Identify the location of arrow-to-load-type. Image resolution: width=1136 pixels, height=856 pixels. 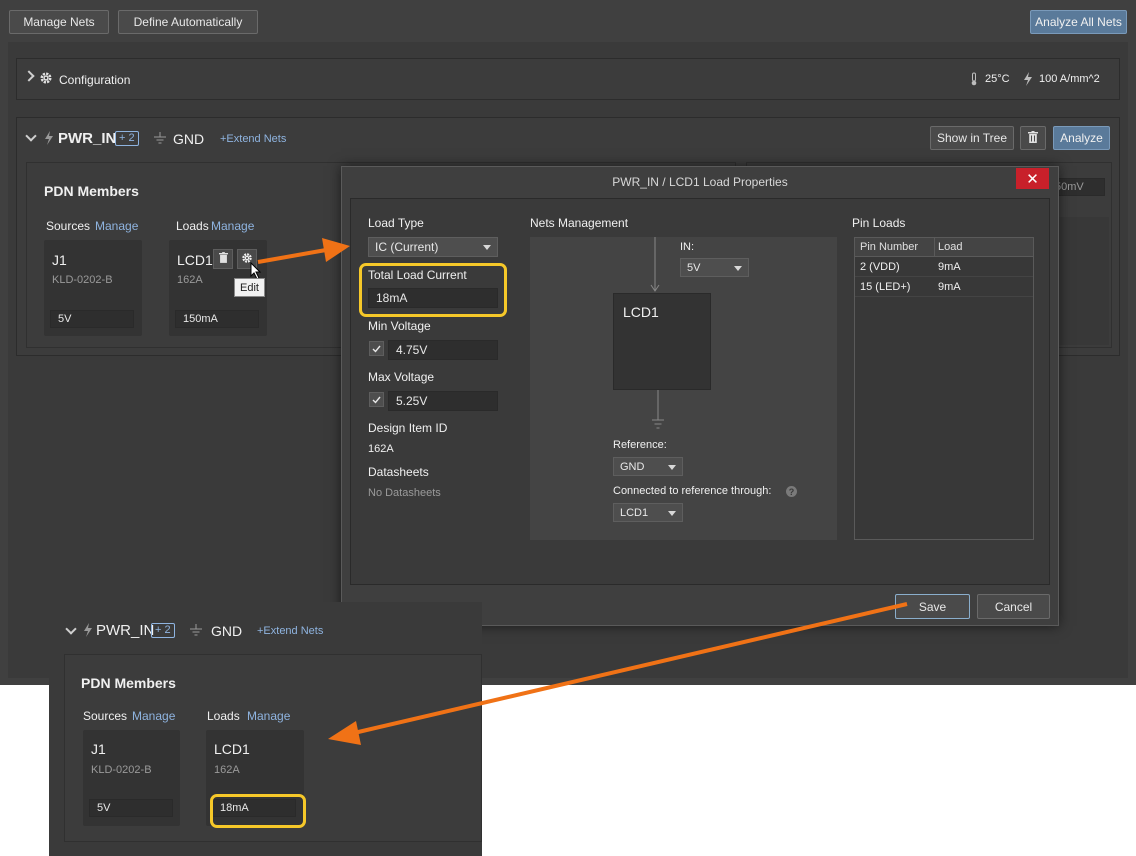
(303, 251).